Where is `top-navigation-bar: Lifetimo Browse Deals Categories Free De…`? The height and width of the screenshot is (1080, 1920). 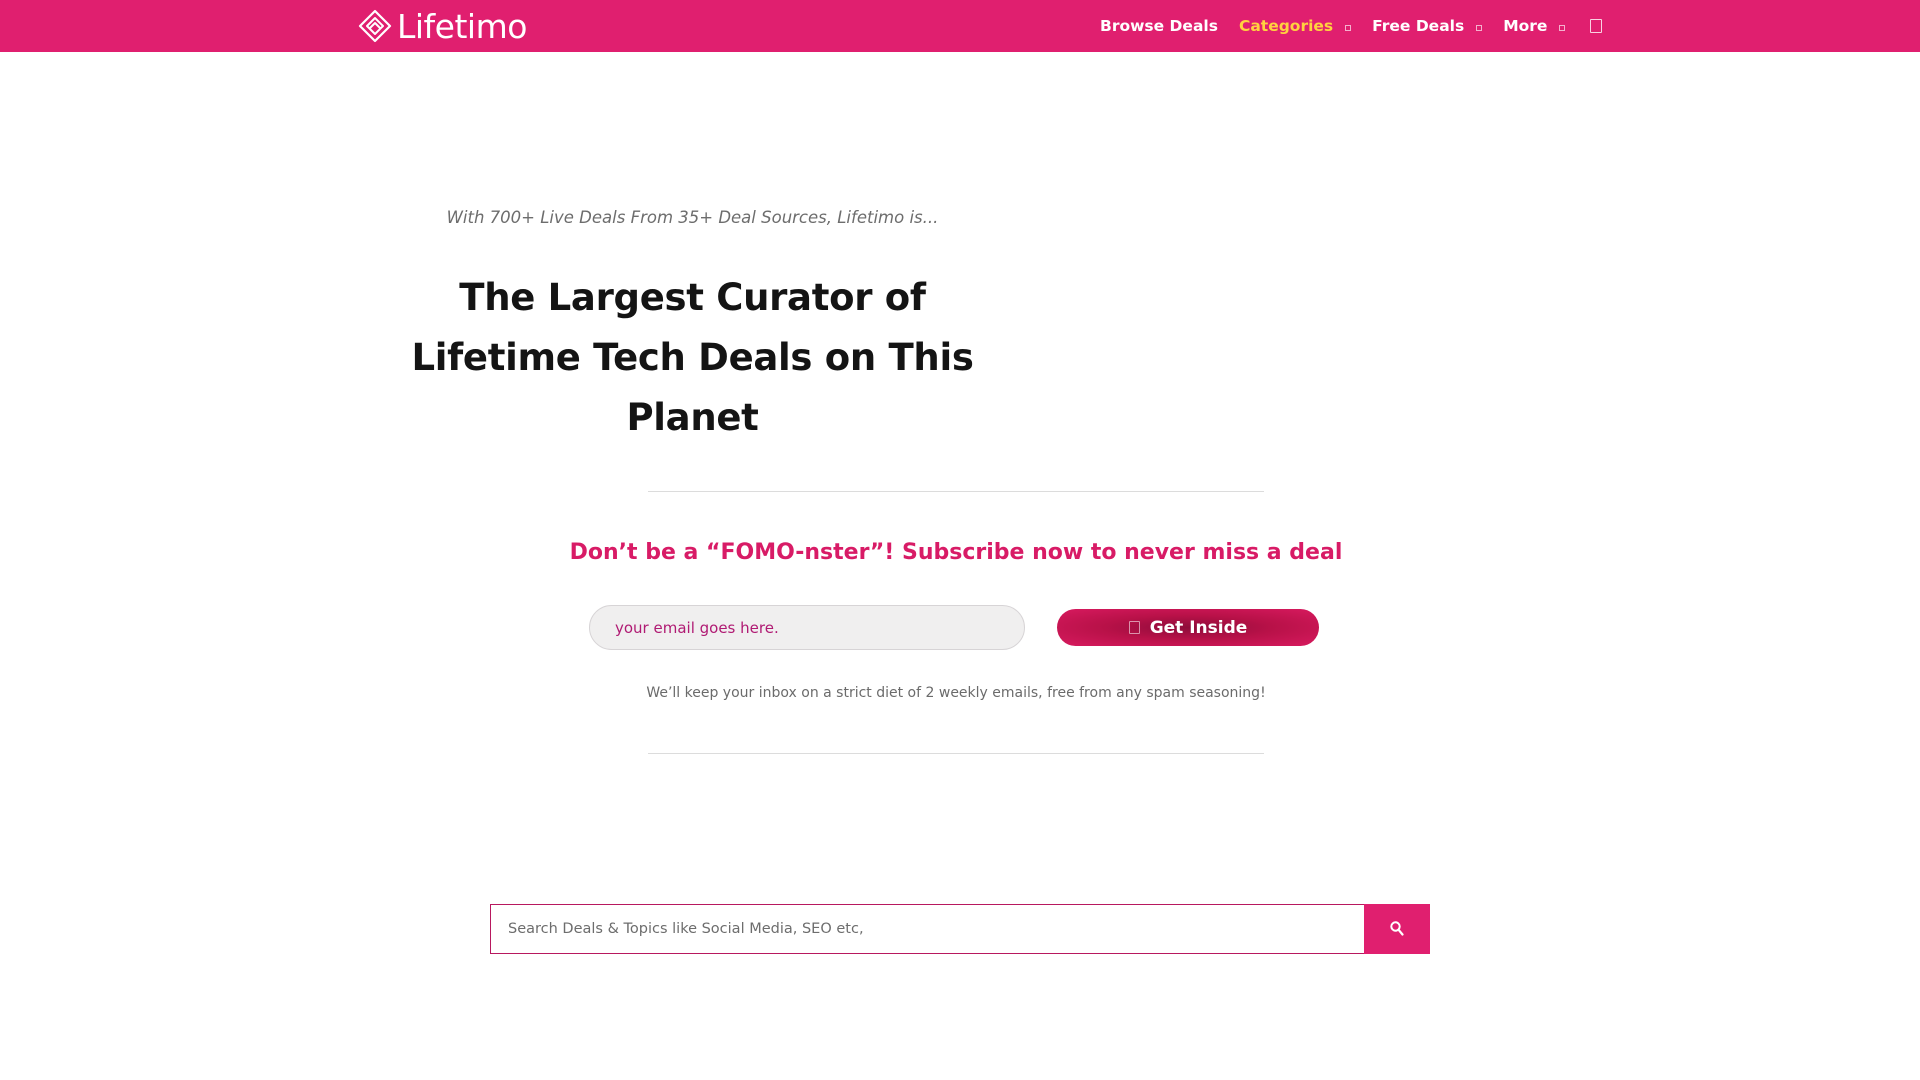 top-navigation-bar: Lifetimo Browse Deals Categories Free De… is located at coordinates (960, 26).